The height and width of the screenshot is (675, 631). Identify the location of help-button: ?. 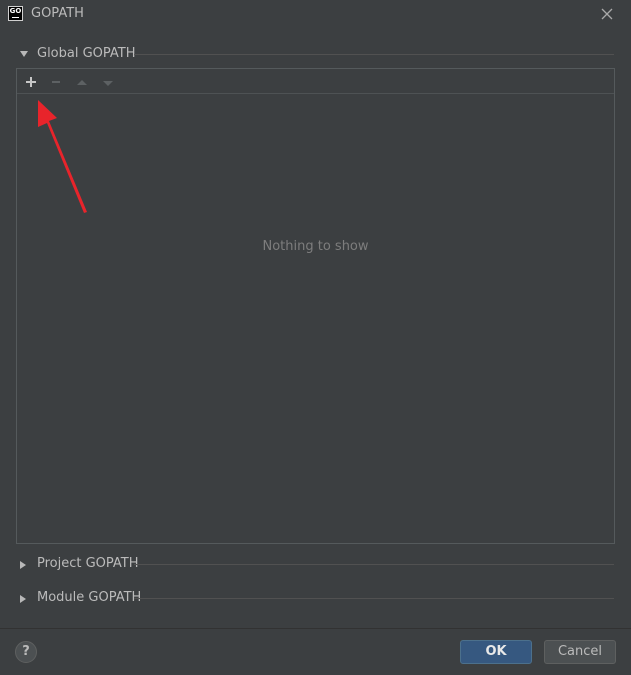
(26, 652).